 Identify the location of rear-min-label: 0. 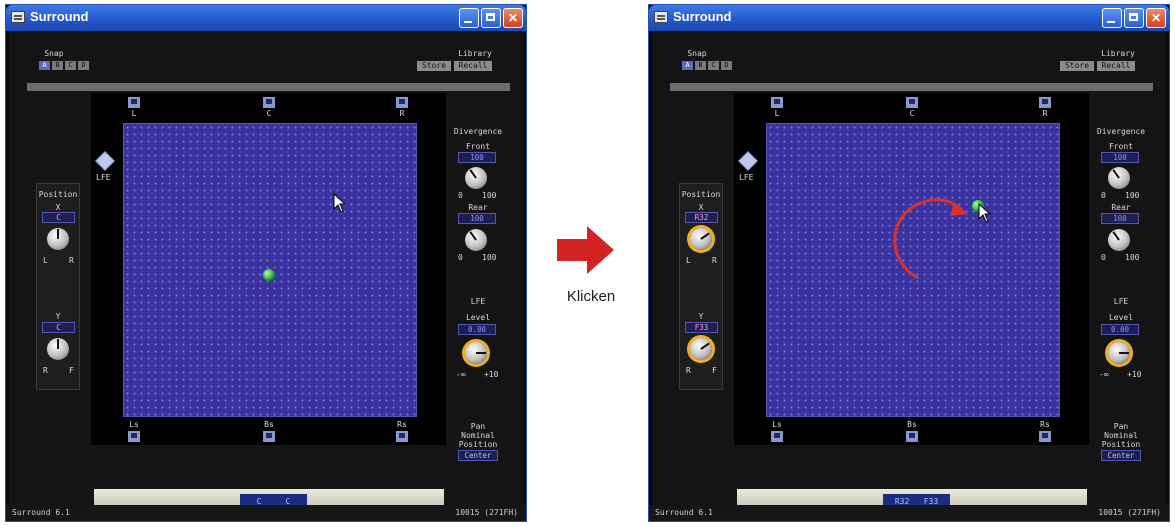
(460, 257).